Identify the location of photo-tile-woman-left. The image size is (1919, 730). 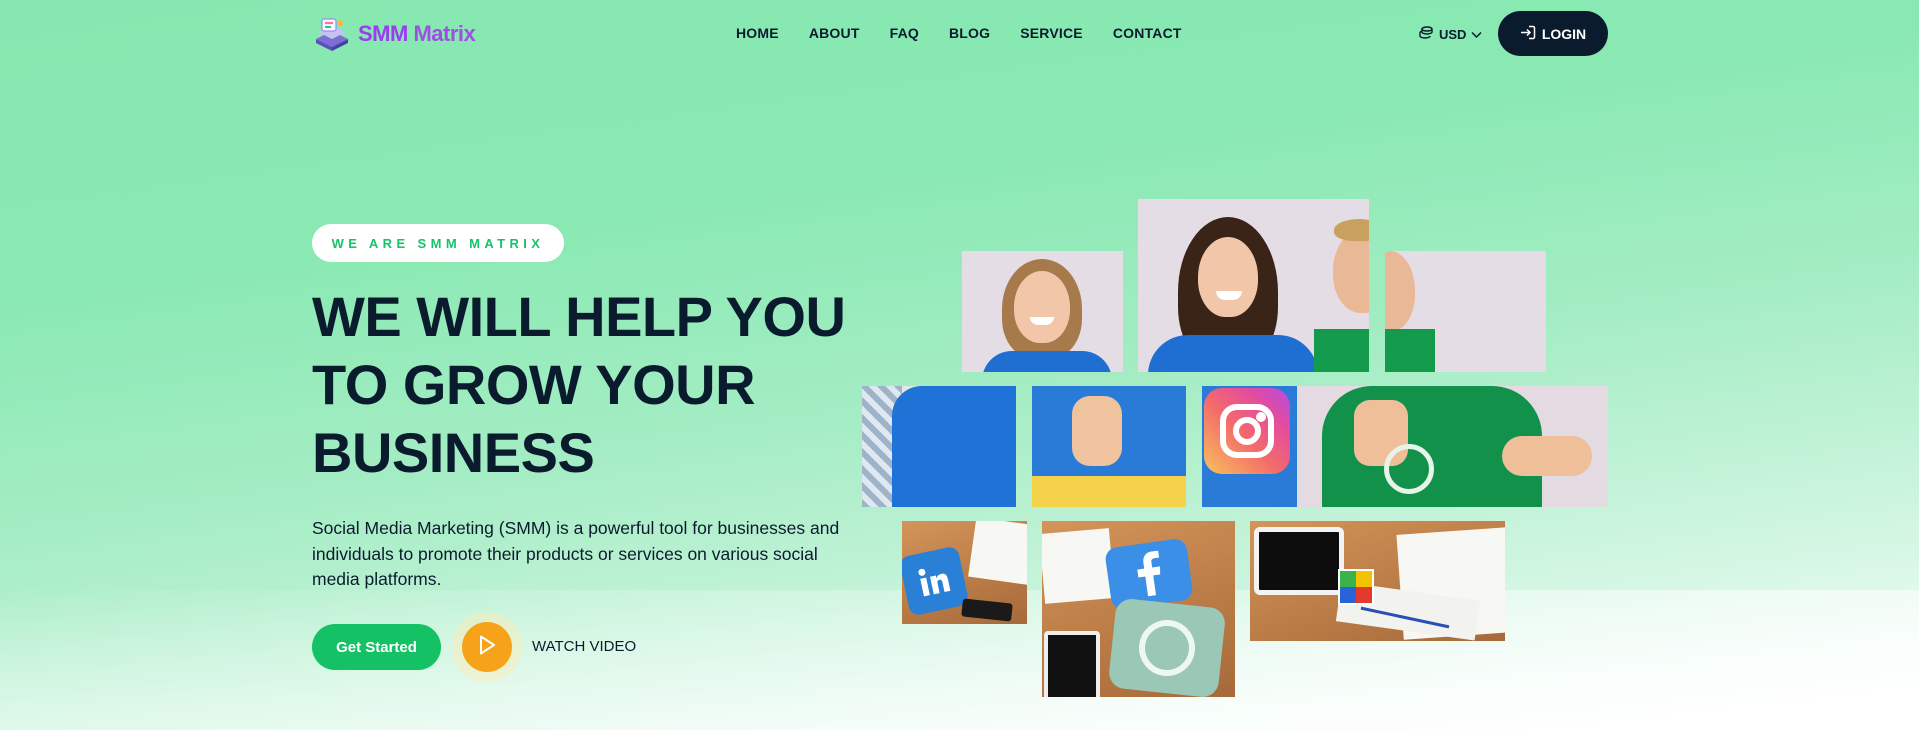
(1042, 311).